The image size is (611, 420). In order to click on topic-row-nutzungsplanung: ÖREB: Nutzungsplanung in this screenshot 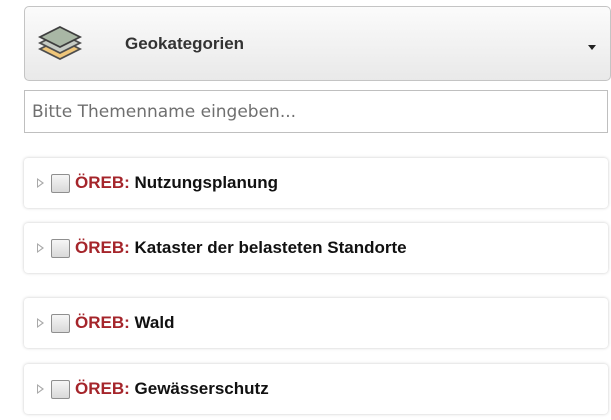, I will do `click(316, 183)`.